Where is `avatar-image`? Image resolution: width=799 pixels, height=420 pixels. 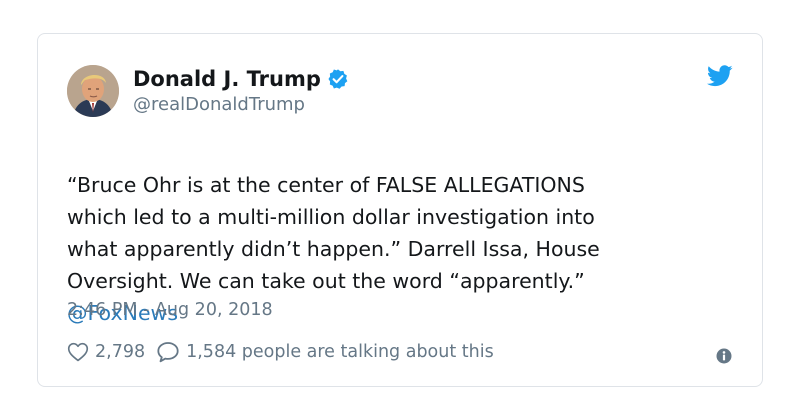 avatar-image is located at coordinates (93, 91).